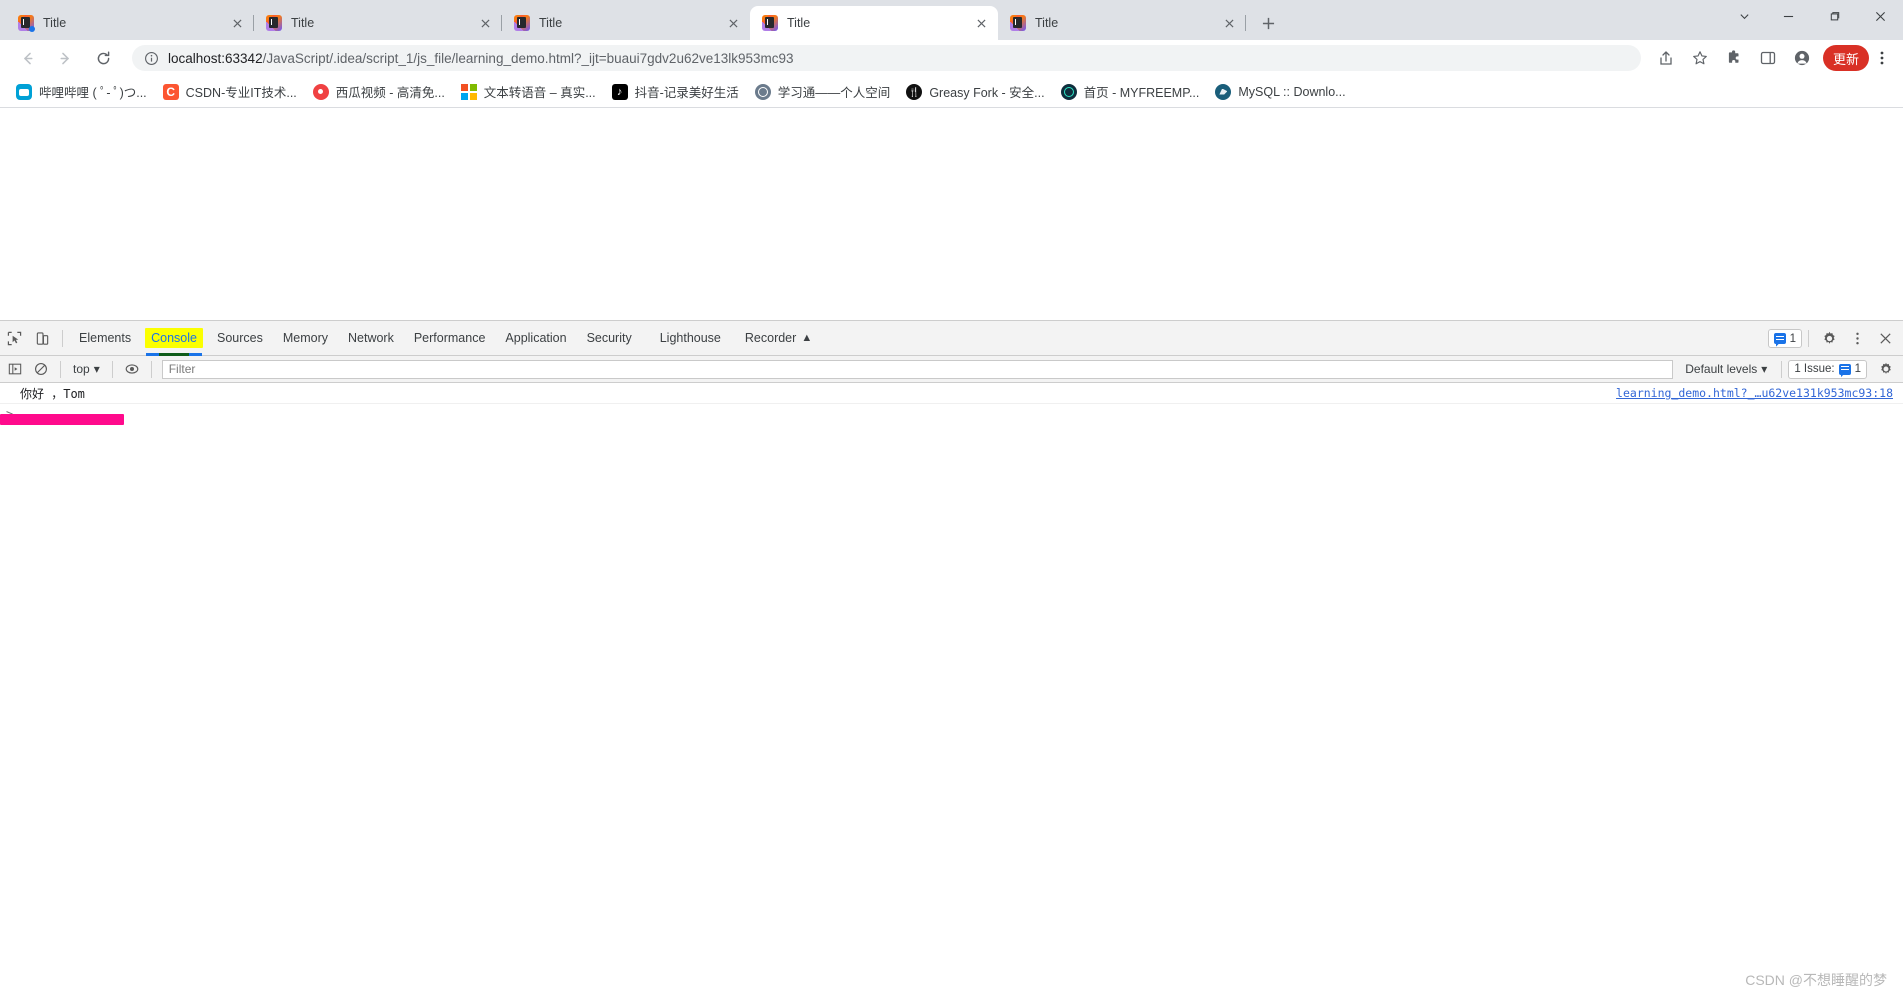 This screenshot has width=1903, height=1002. What do you see at coordinates (378, 23) in the screenshot?
I see `browser-tab-2: Title` at bounding box center [378, 23].